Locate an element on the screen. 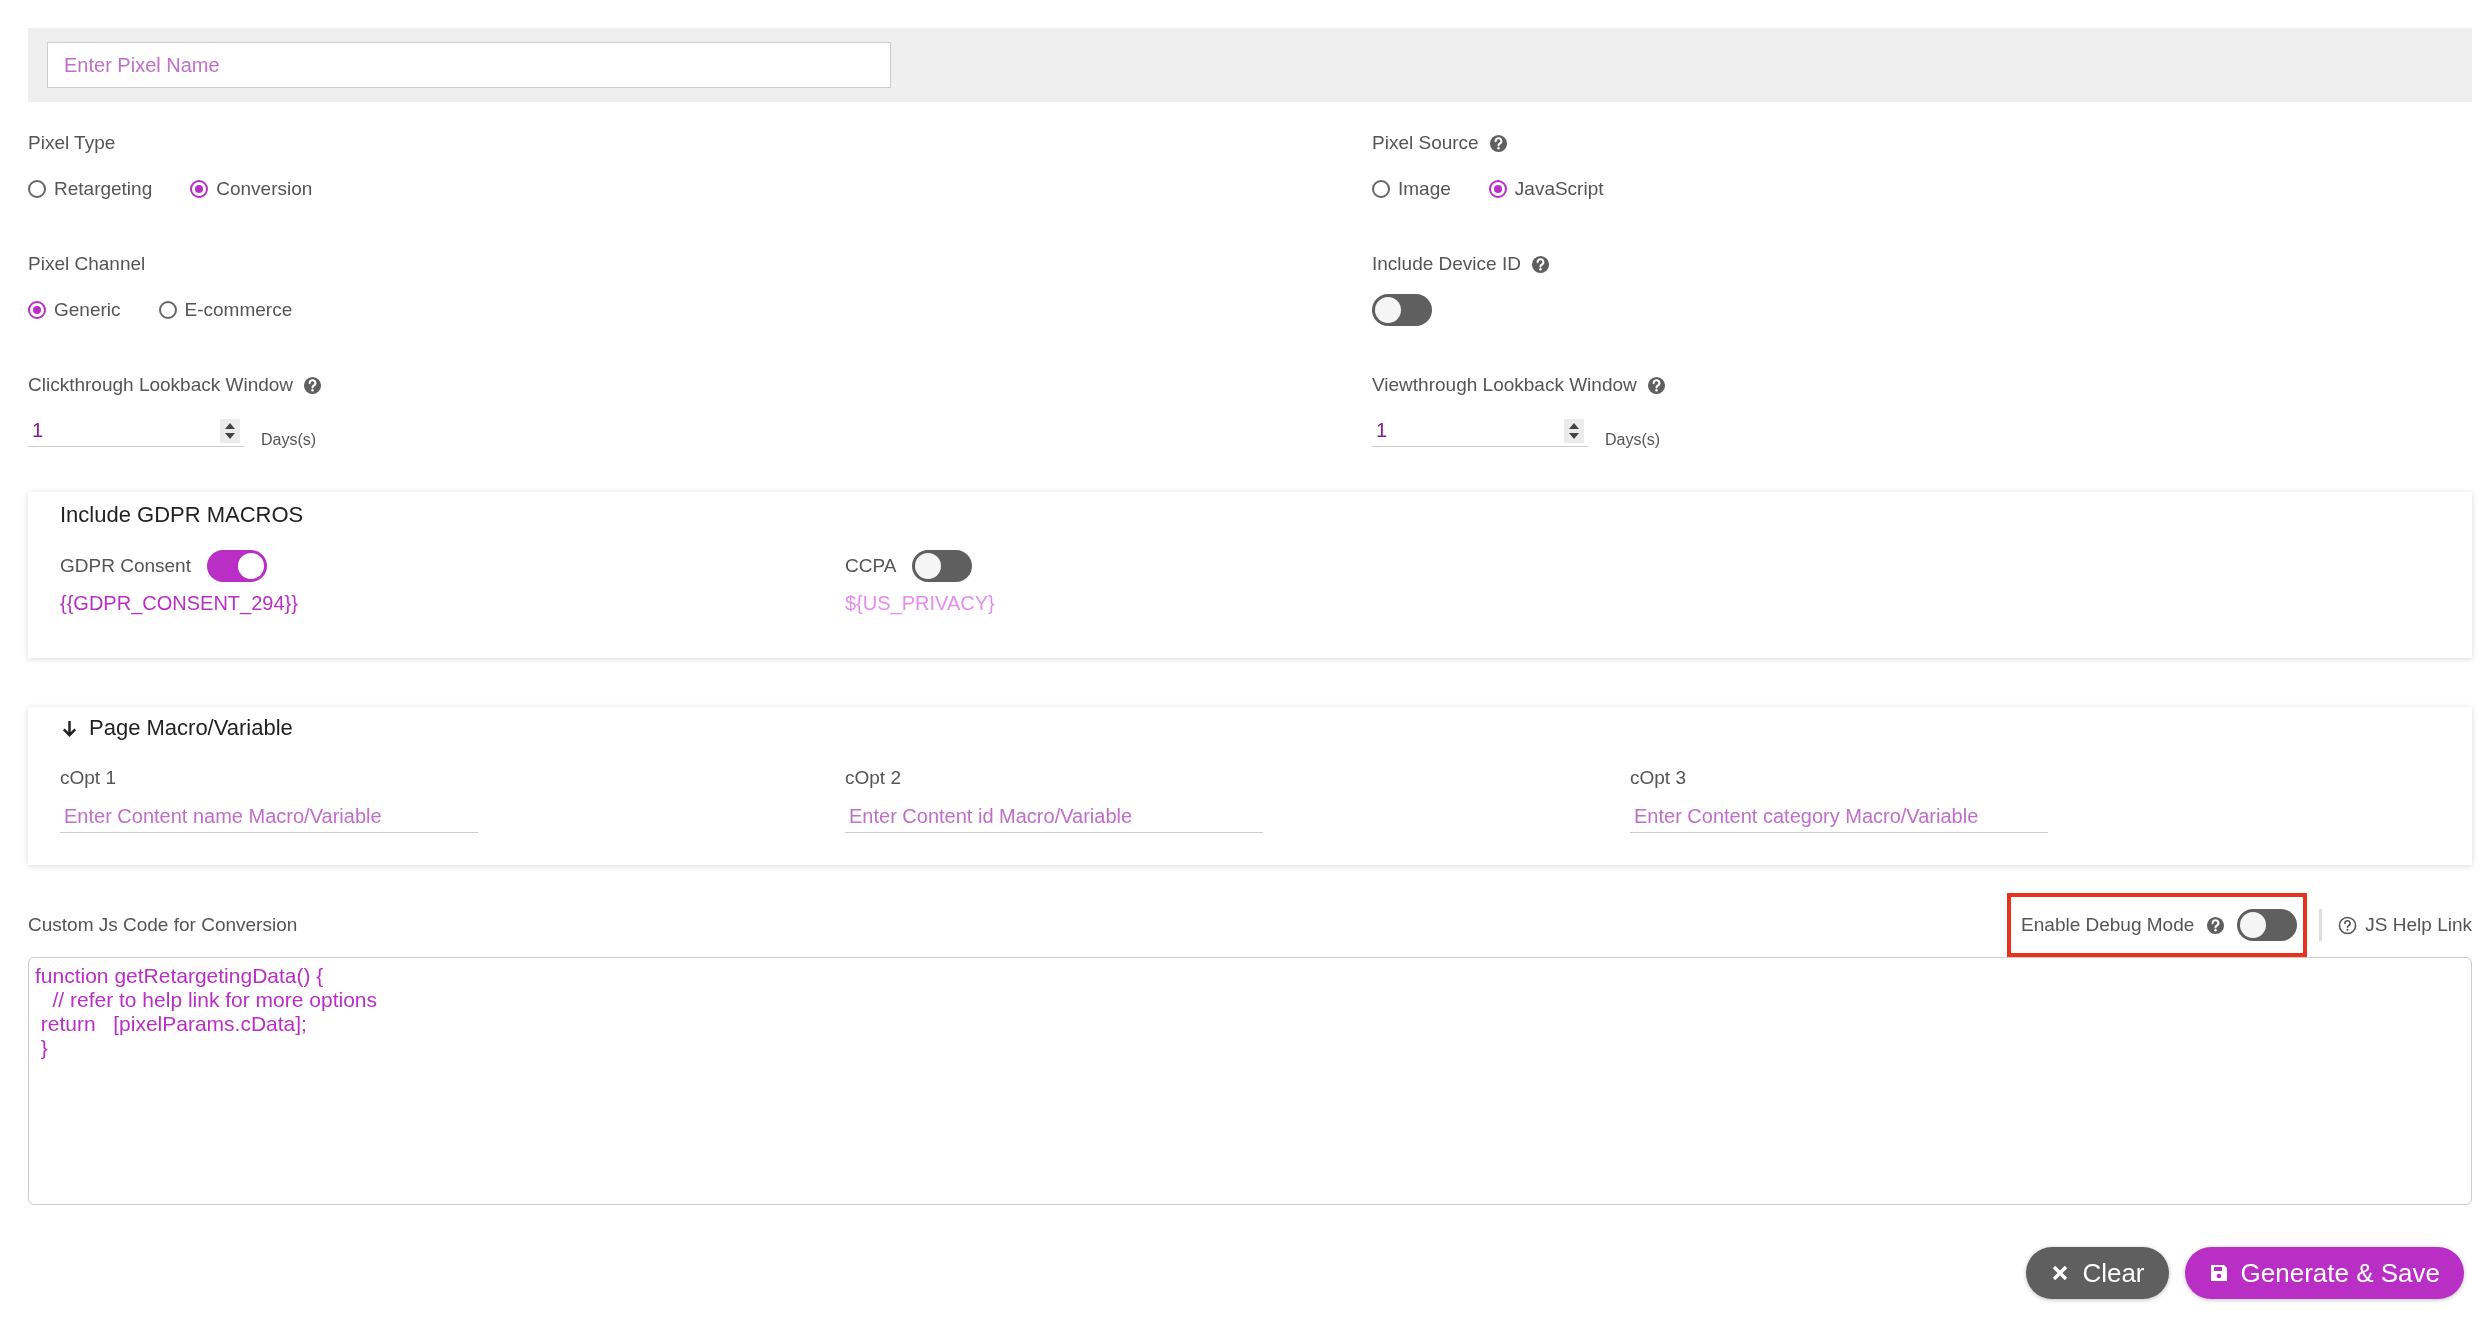 Image resolution: width=2492 pixels, height=1324 pixels. toggle-label: CCPA is located at coordinates (871, 566).